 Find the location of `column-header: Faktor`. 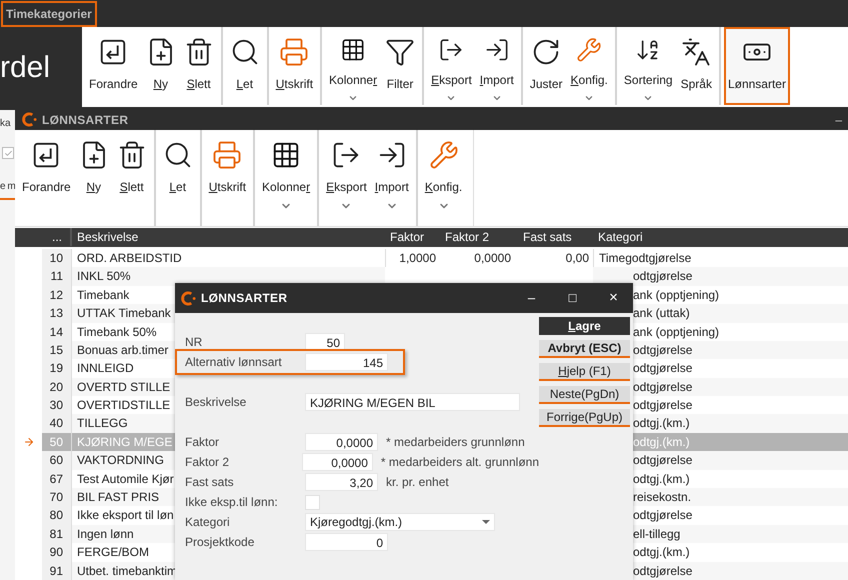

column-header: Faktor is located at coordinates (412, 237).